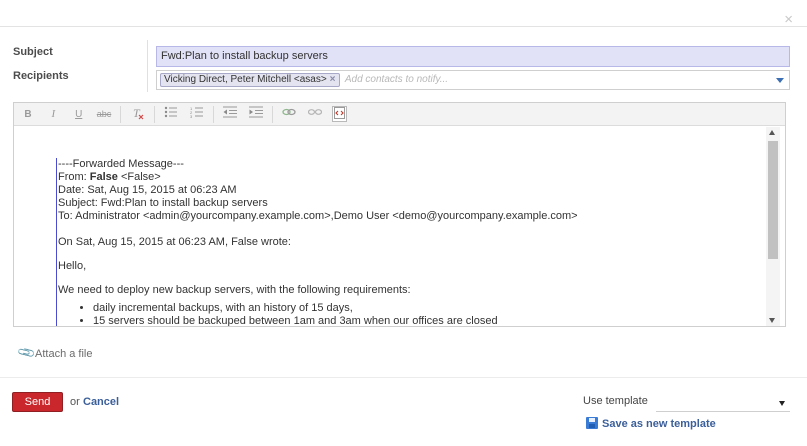  Describe the element at coordinates (79, 114) in the screenshot. I see `underline-button: U` at that location.